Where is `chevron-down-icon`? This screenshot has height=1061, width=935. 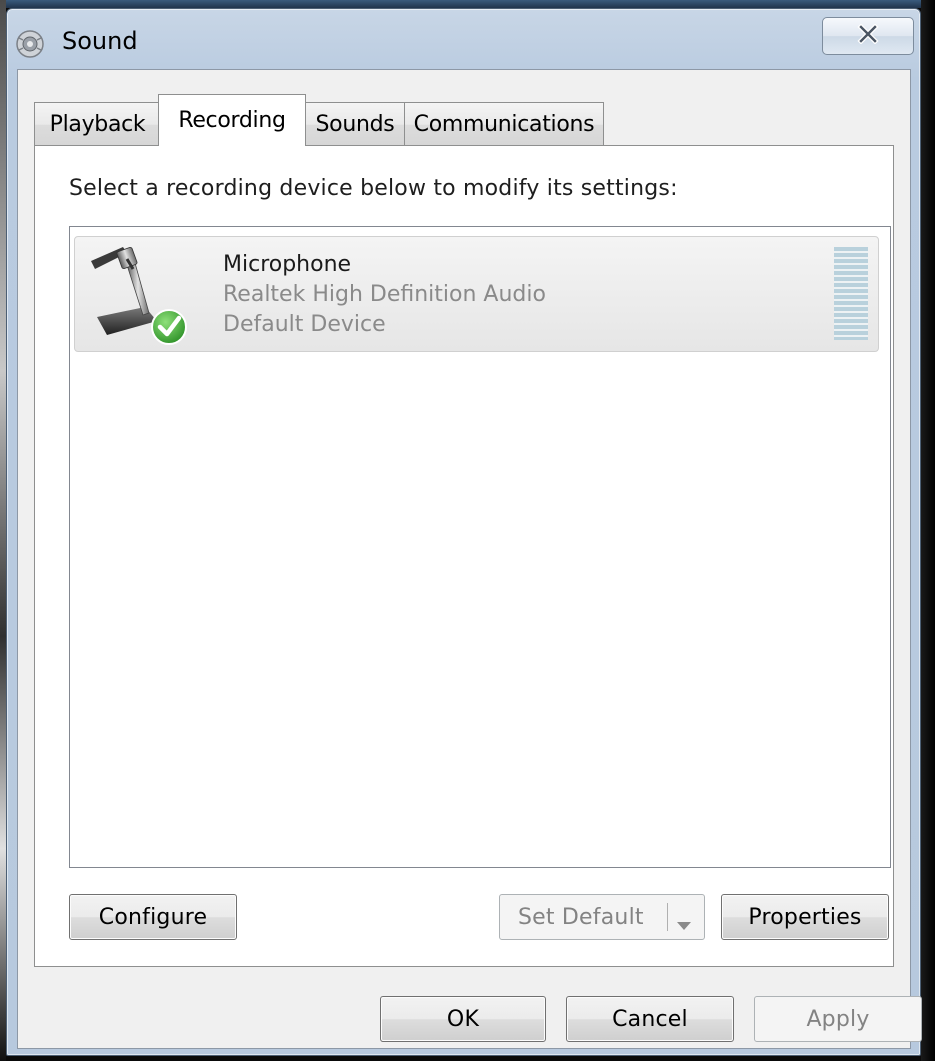 chevron-down-icon is located at coordinates (684, 924).